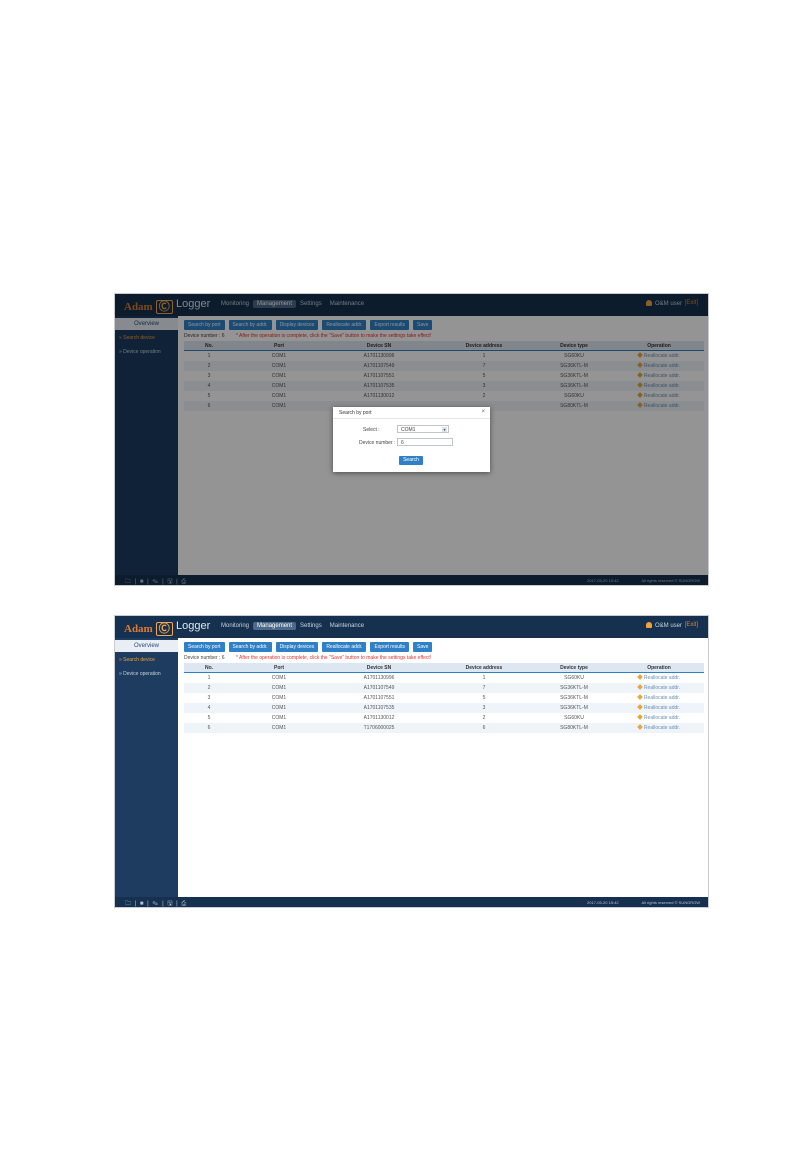  I want to click on reallocate-addr-button: Reallocate addr., so click(344, 647).